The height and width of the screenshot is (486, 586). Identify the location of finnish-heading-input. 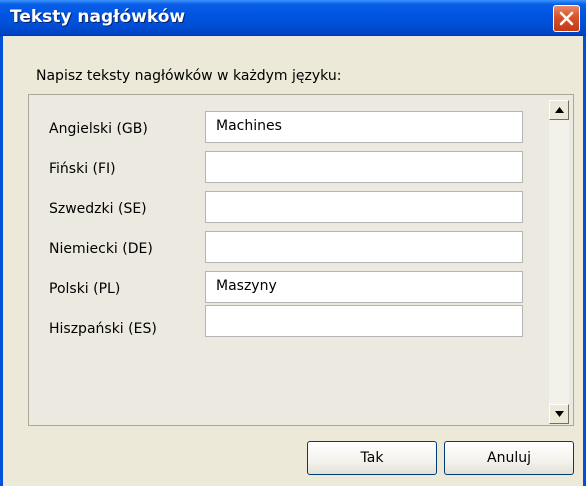
(364, 167).